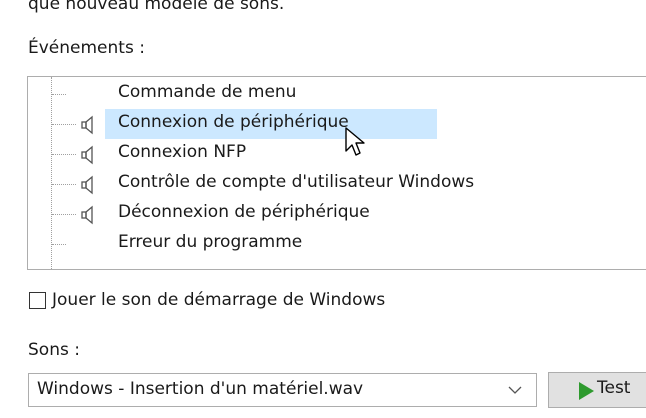 The width and height of the screenshot is (646, 418). Describe the element at coordinates (244, 212) in the screenshot. I see `event-item-label: Déconnexion de périphérique` at that location.